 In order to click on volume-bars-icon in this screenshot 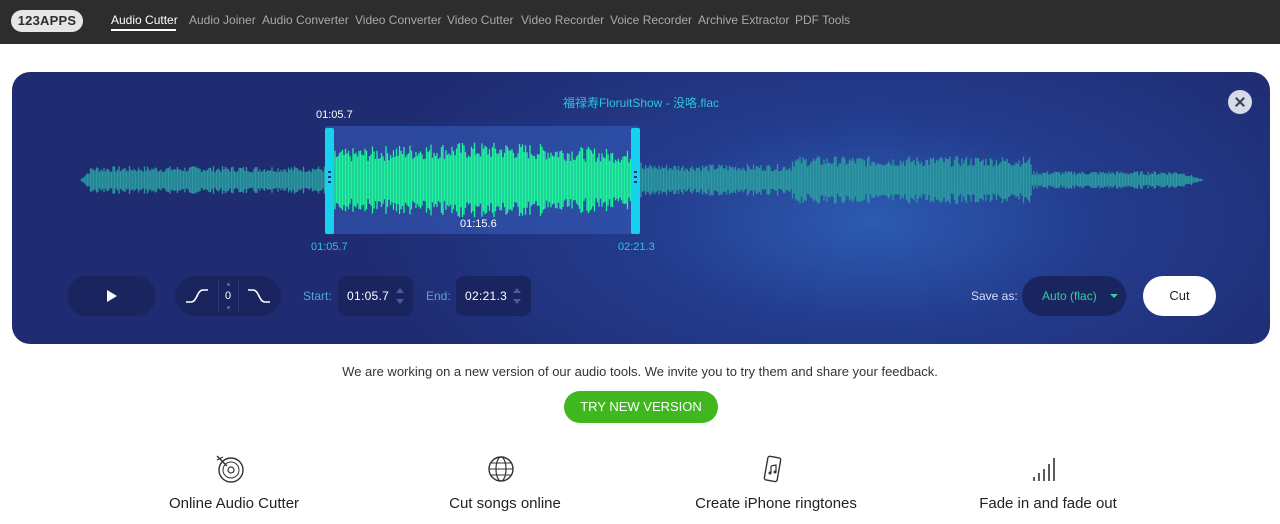, I will do `click(1044, 469)`.